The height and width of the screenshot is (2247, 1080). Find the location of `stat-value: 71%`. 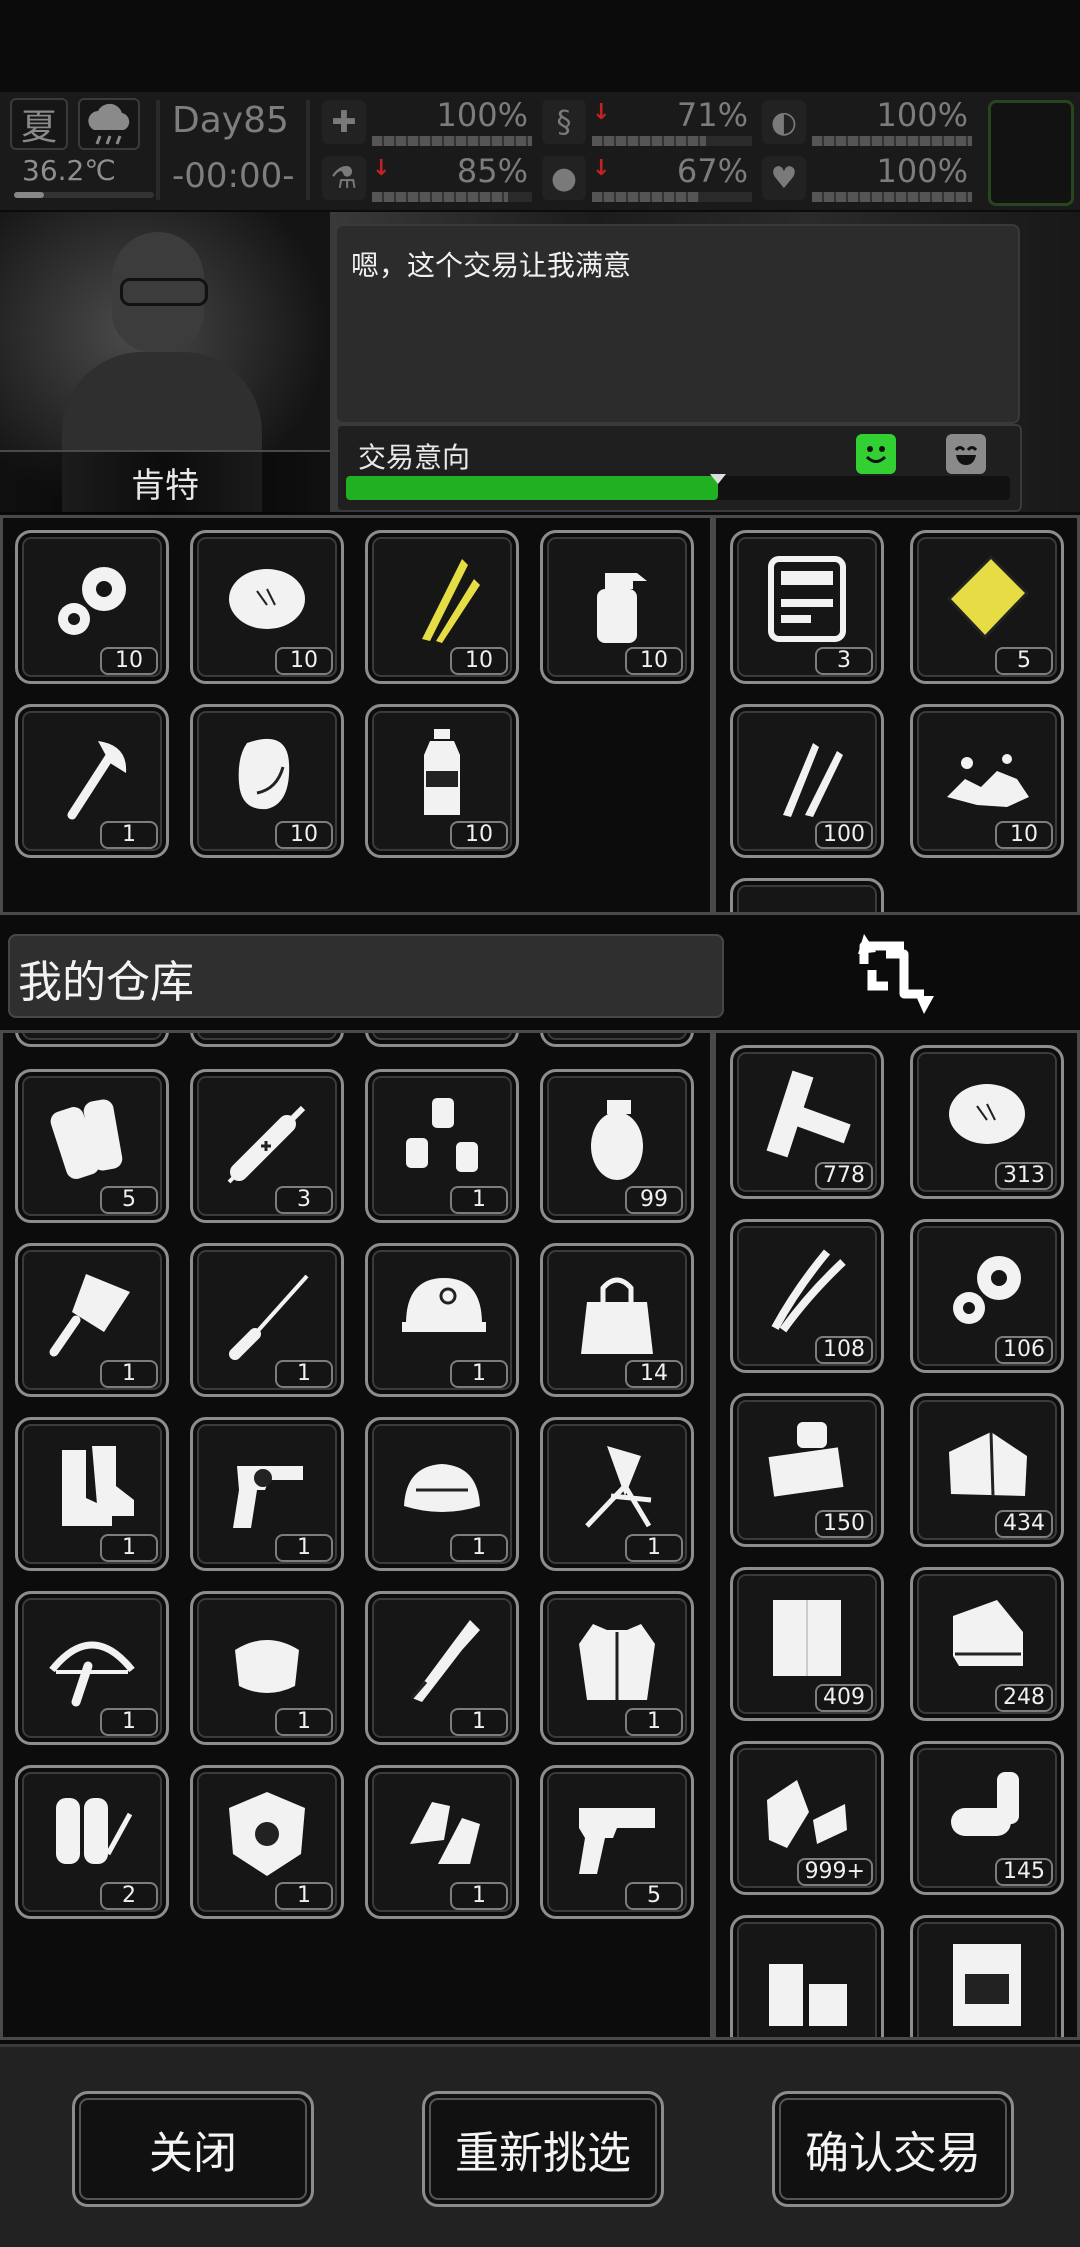

stat-value: 71% is located at coordinates (712, 115).